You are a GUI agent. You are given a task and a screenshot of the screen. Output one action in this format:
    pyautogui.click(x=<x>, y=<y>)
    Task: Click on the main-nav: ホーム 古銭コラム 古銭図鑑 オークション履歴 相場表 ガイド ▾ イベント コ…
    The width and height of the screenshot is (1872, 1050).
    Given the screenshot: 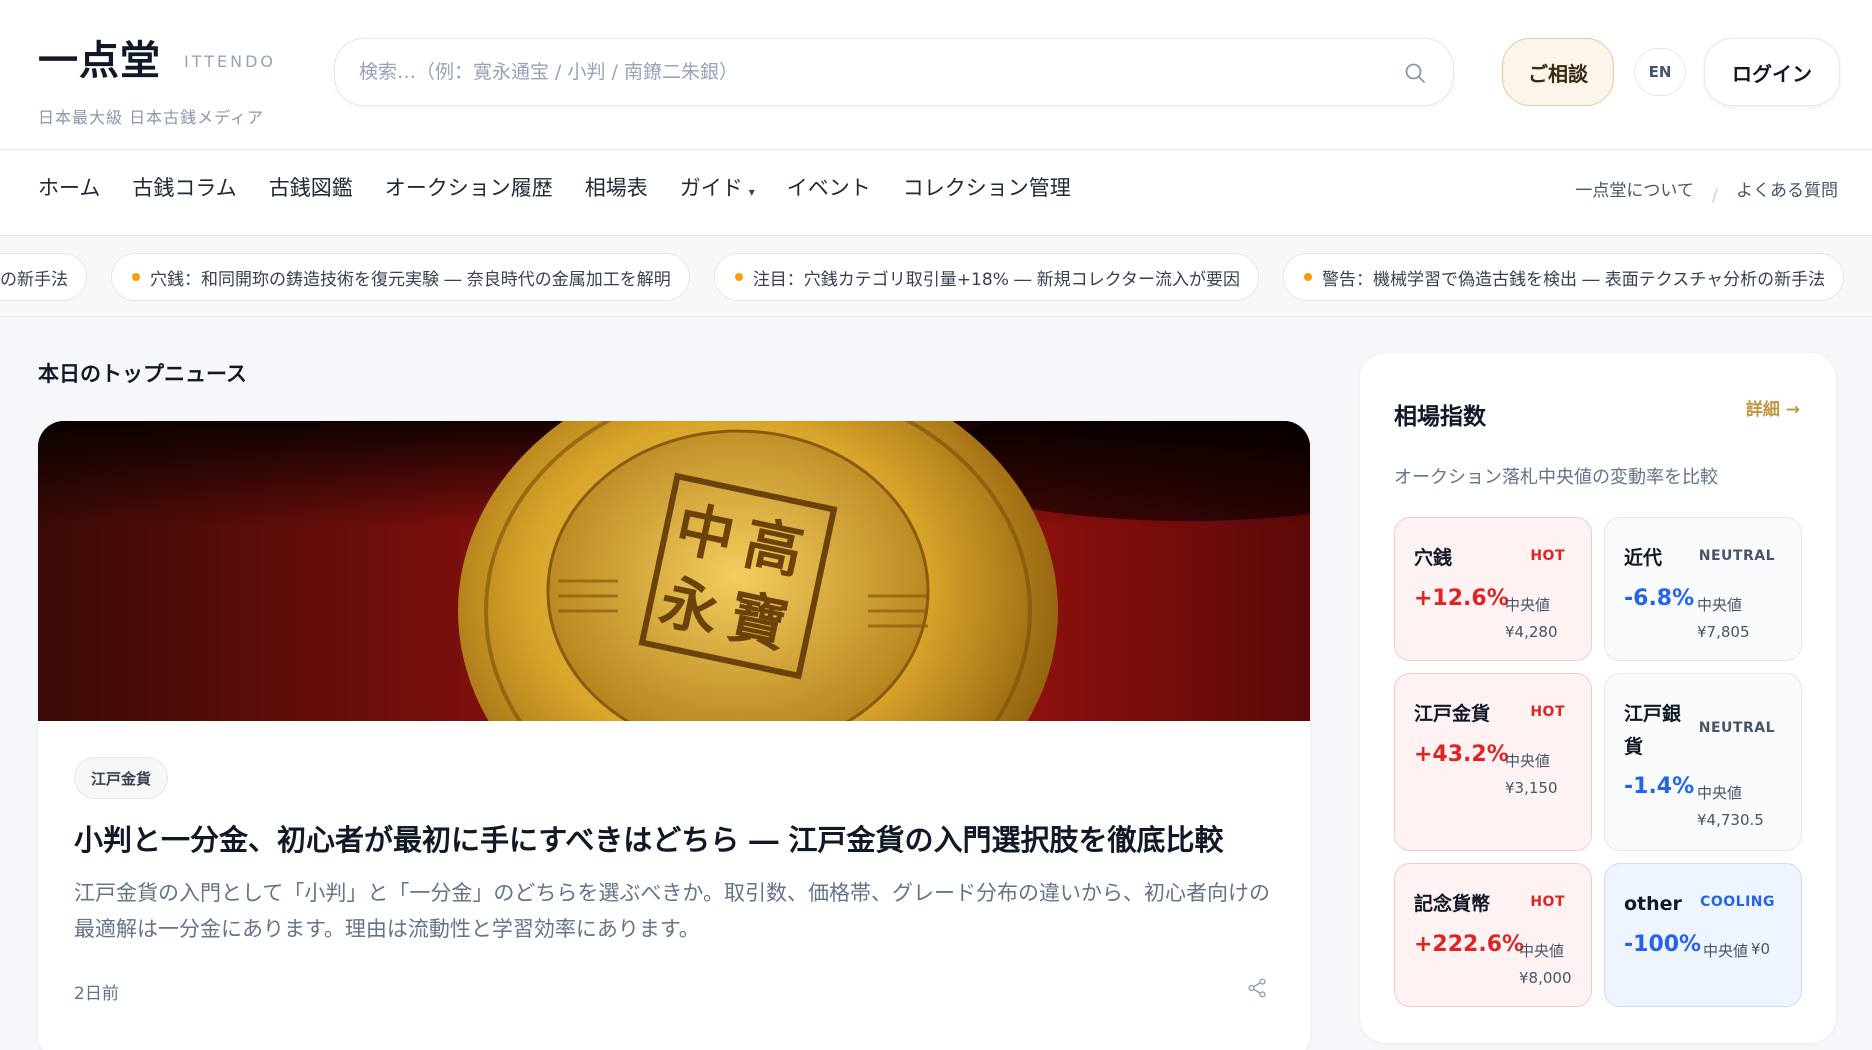 What is the action you would take?
    pyautogui.click(x=936, y=193)
    